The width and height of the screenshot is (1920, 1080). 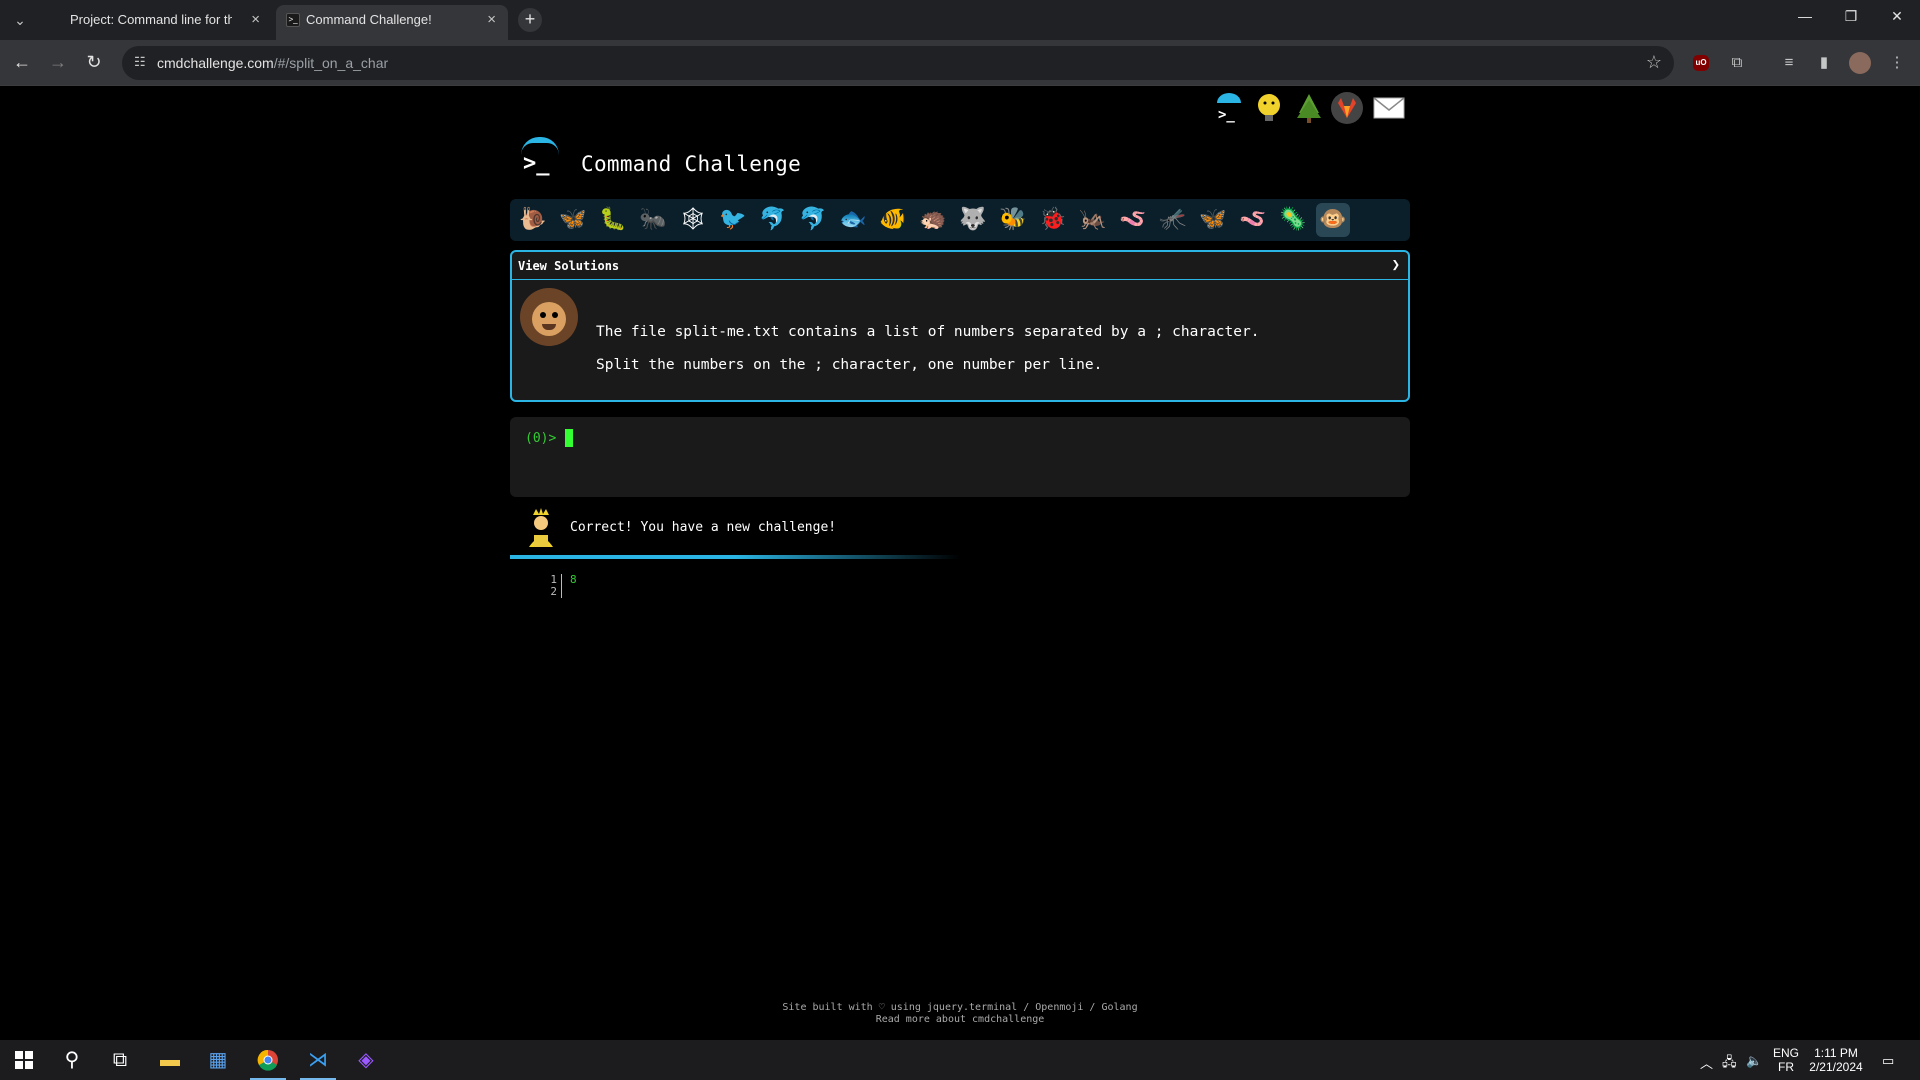 What do you see at coordinates (1347, 108) in the screenshot?
I see `gitlab-icon` at bounding box center [1347, 108].